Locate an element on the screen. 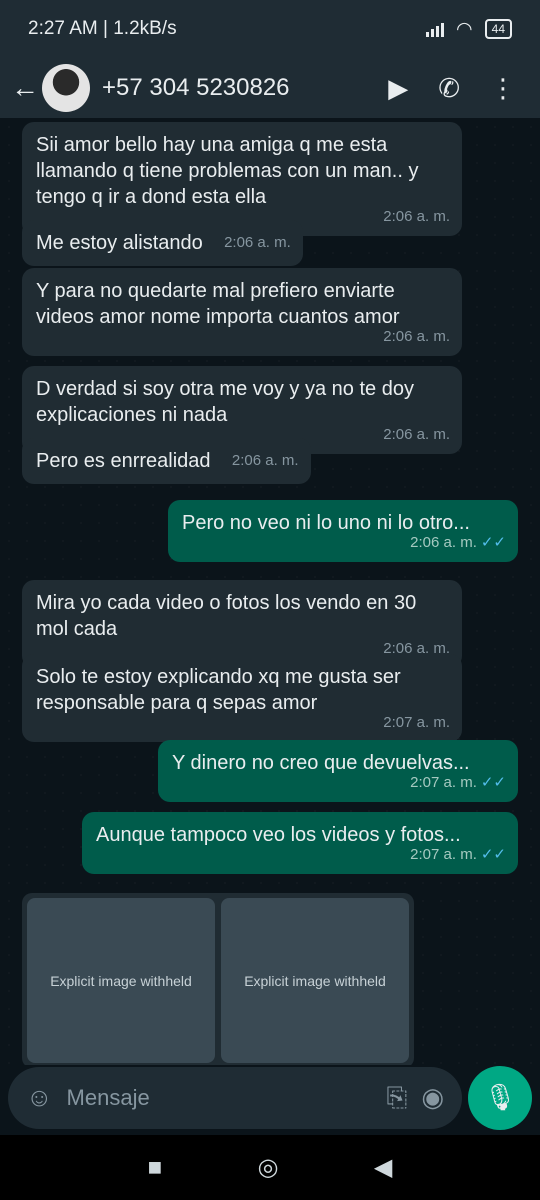  status-time: 2:27 AM is located at coordinates (63, 28).